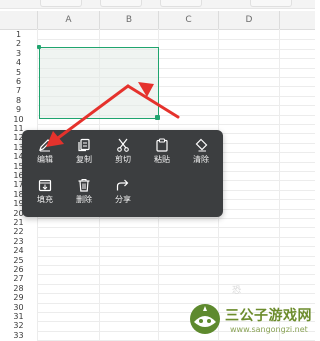 The width and height of the screenshot is (320, 341). I want to click on column-header-c: C, so click(189, 20).